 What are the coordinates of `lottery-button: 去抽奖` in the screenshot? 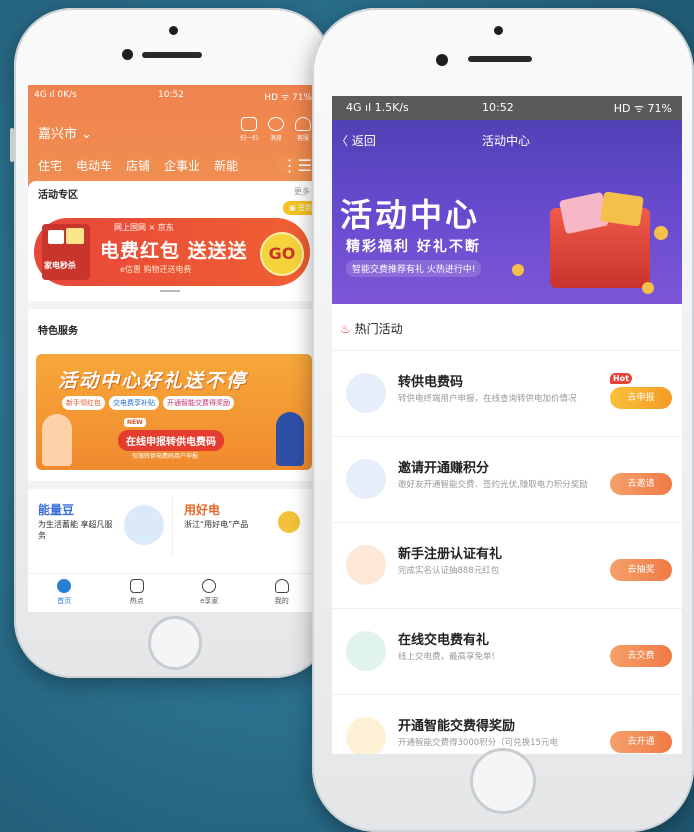 It's located at (641, 570).